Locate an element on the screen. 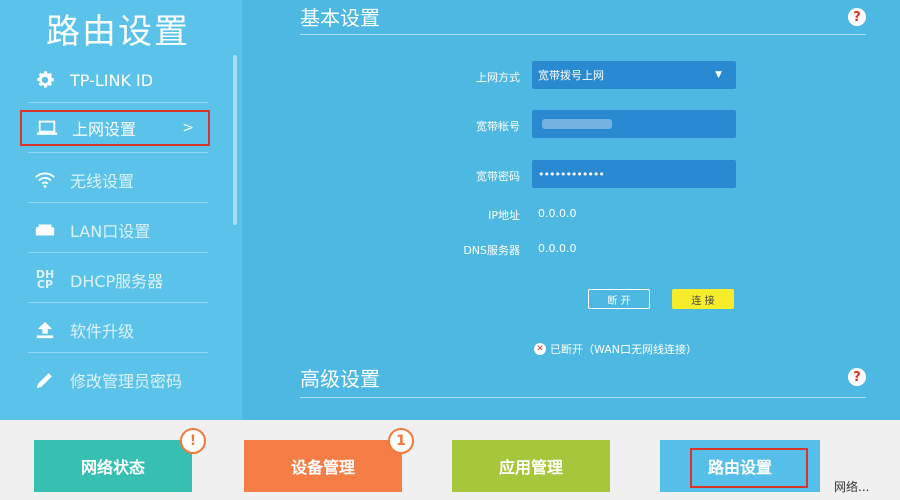 The width and height of the screenshot is (900, 500). sidebar-item-firmware: 软件升级 is located at coordinates (115, 330).